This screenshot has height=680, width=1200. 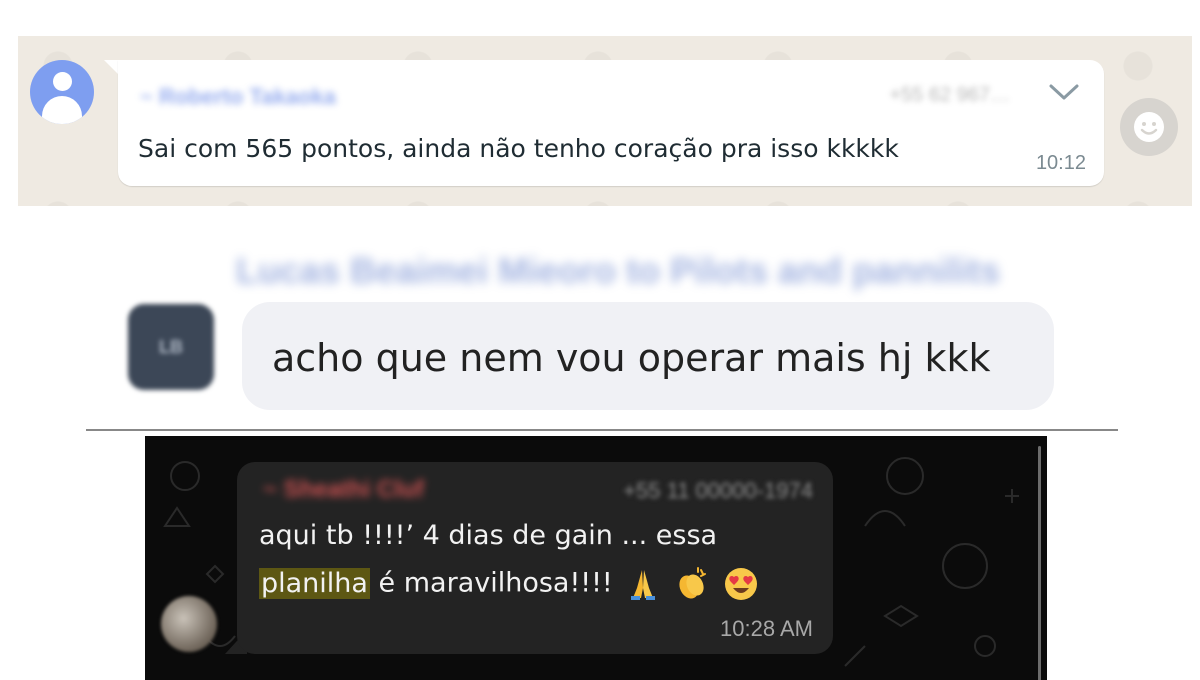 I want to click on scrollbar, so click(x=1039, y=563).